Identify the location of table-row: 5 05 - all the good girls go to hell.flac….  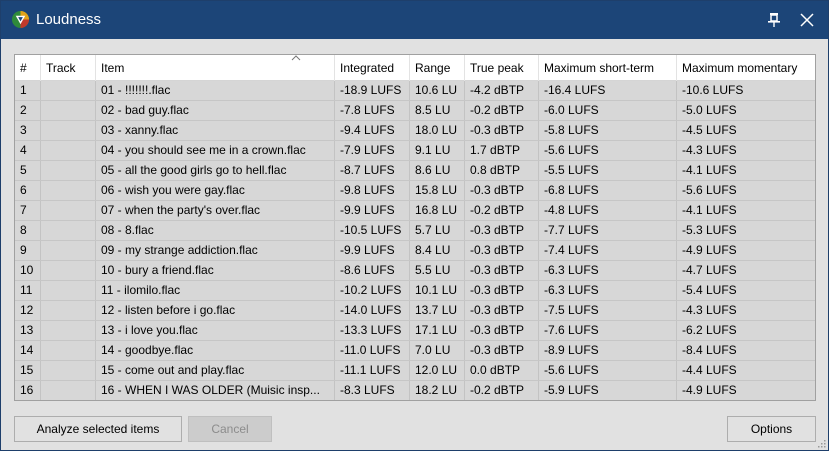
(415, 171).